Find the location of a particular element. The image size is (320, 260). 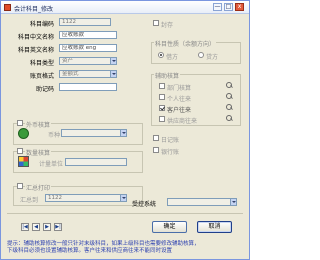

minimize-button: — is located at coordinates (217, 7).